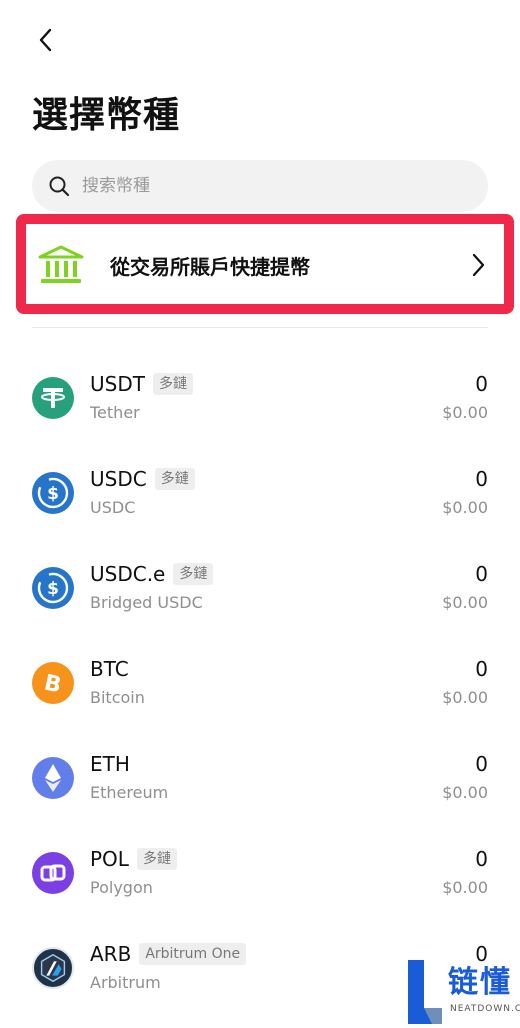 The width and height of the screenshot is (520, 1028). Describe the element at coordinates (125, 982) in the screenshot. I see `coin-name: Arbitrum` at that location.